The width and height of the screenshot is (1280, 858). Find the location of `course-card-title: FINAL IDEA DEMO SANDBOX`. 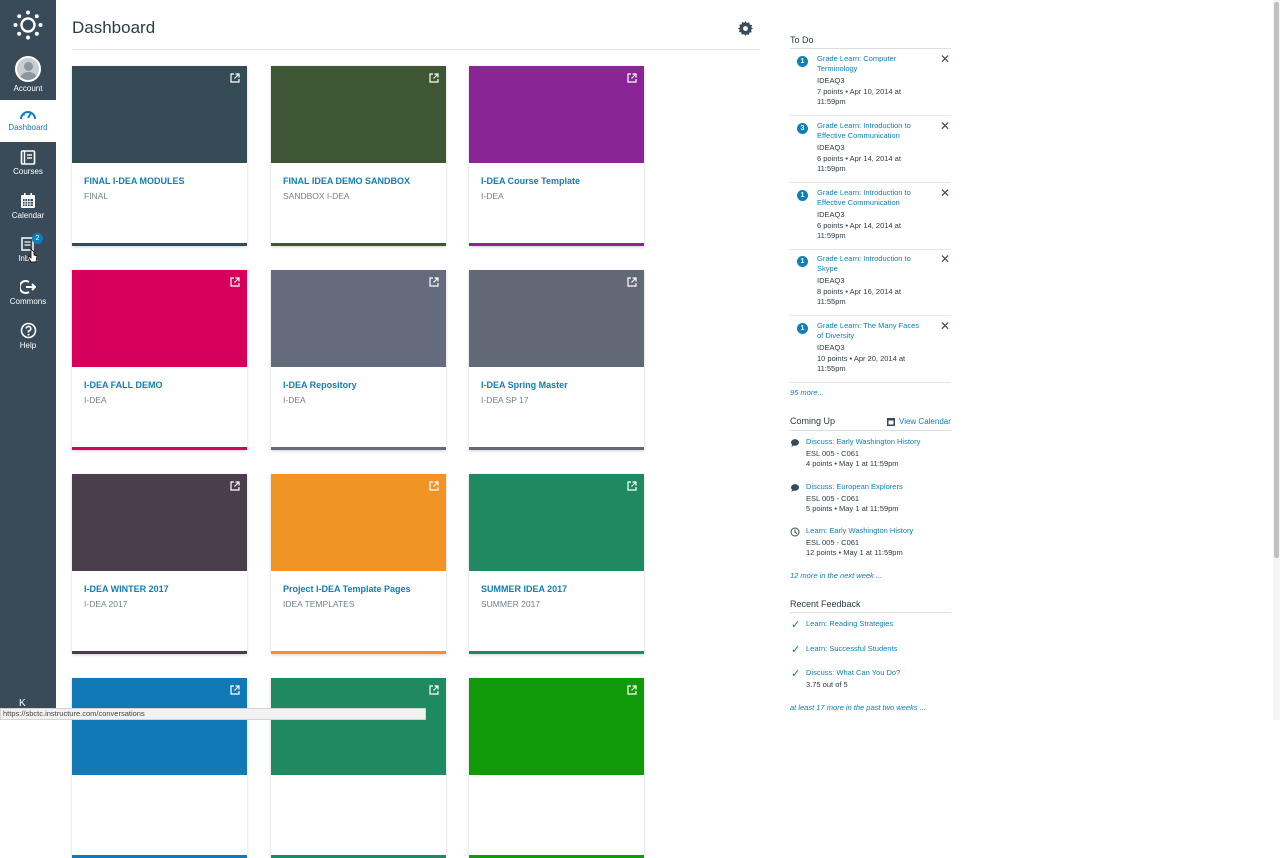

course-card-title: FINAL IDEA DEMO SANDBOX is located at coordinates (346, 181).